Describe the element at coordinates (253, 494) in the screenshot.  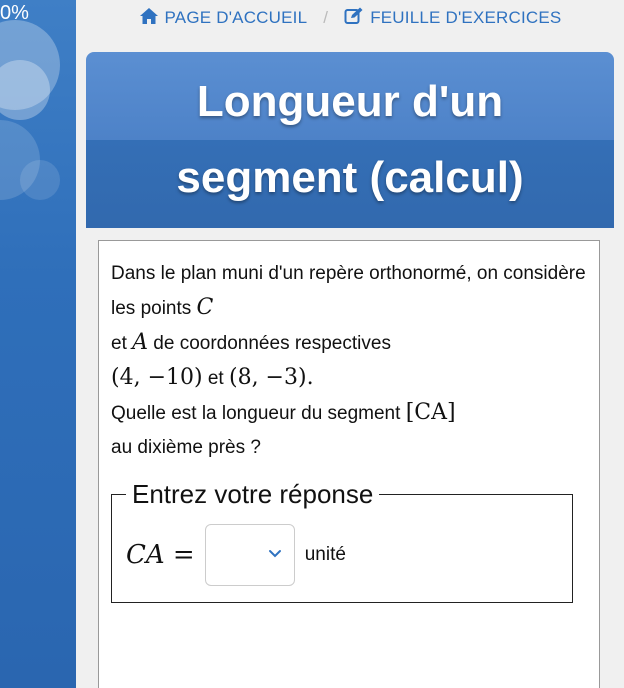
I see `answer-legend: Entrez votre réponse` at that location.